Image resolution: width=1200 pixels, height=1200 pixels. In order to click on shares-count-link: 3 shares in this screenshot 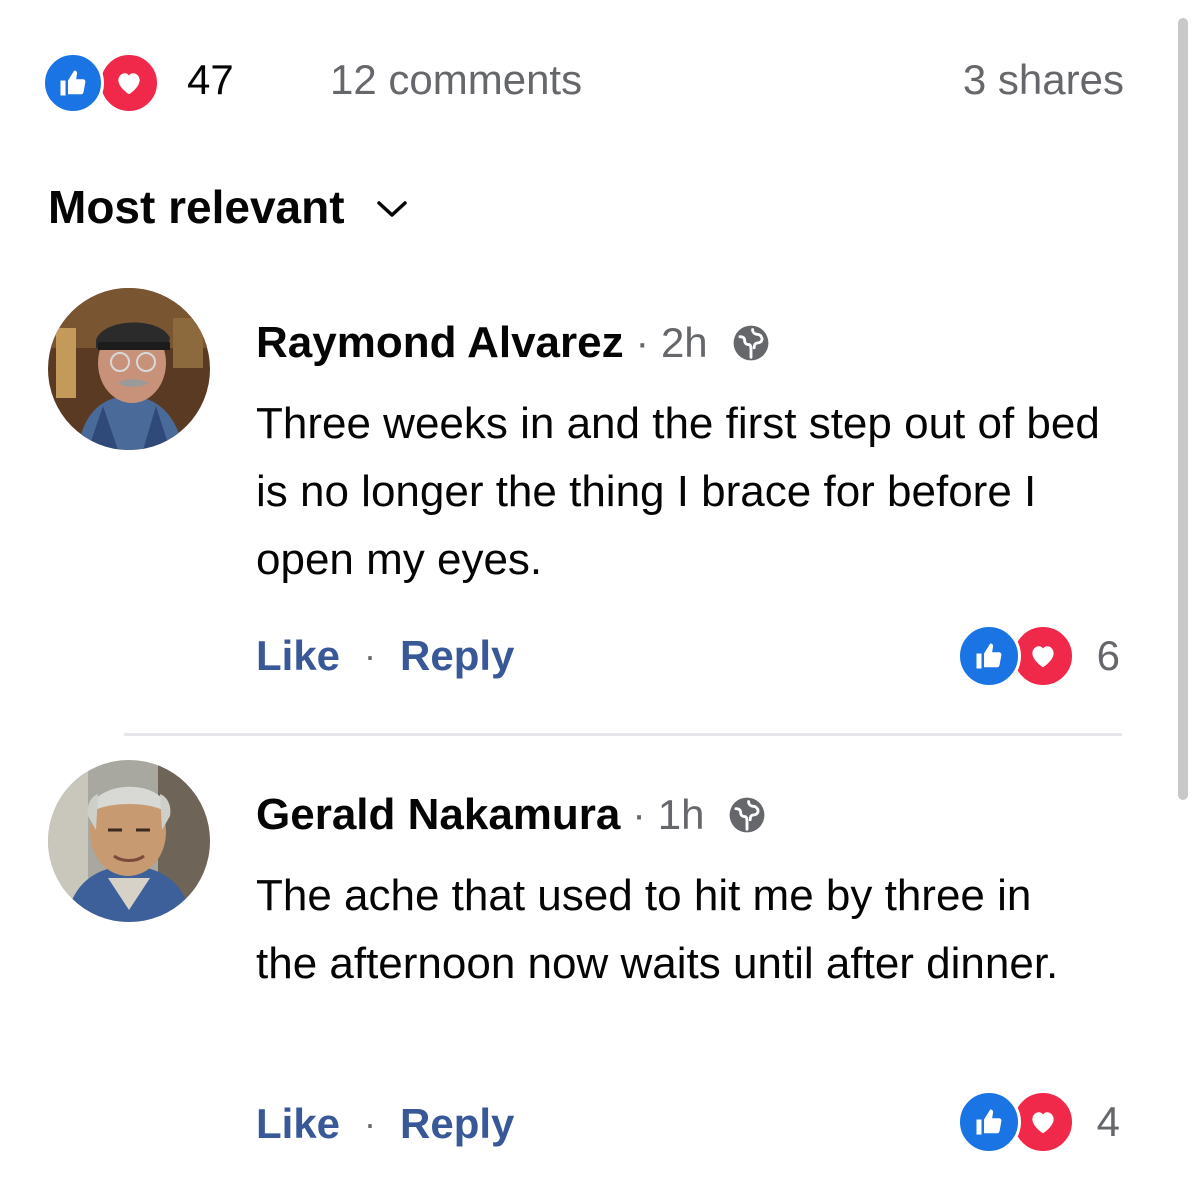, I will do `click(1043, 80)`.